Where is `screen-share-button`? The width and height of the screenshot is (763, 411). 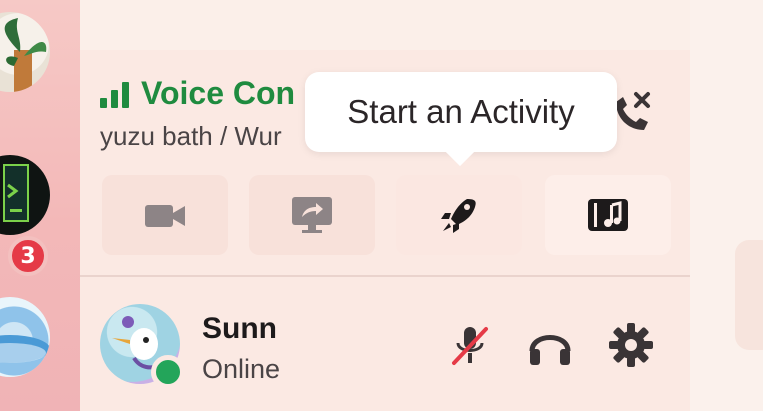 screen-share-button is located at coordinates (312, 215).